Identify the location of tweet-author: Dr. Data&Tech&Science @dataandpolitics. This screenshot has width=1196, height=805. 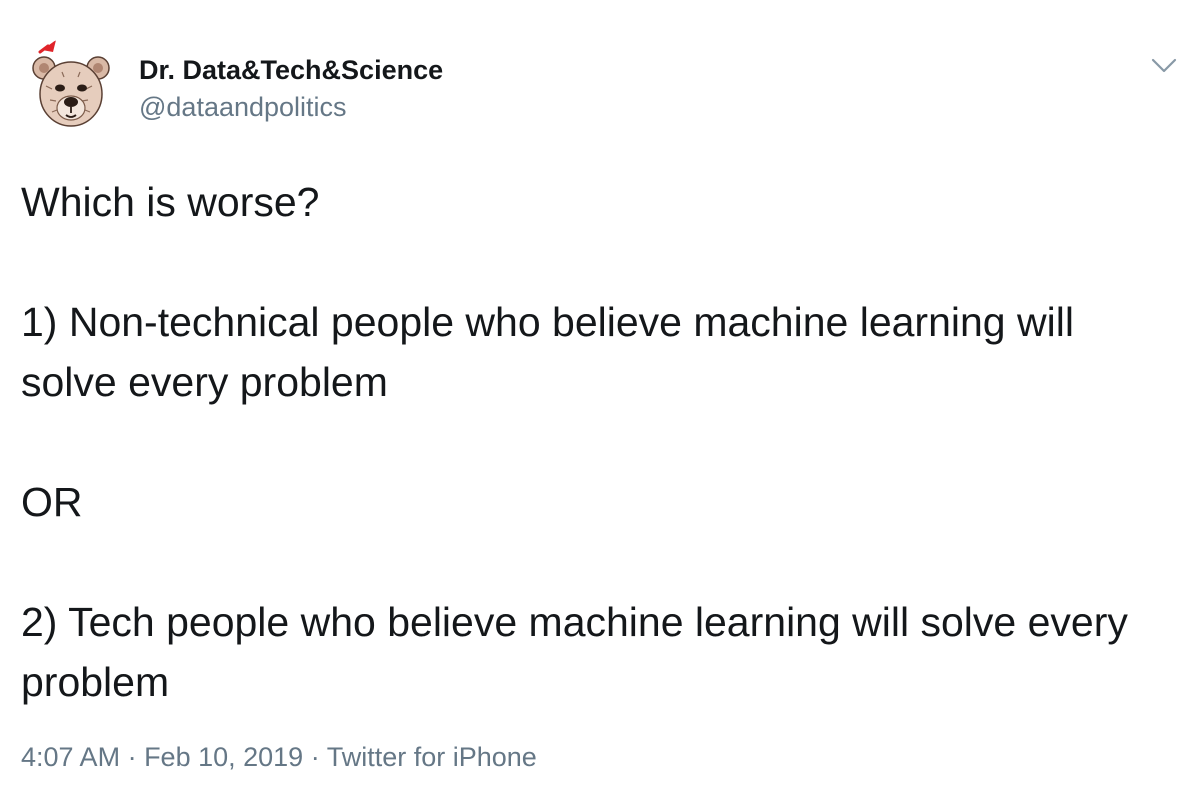
(291, 89).